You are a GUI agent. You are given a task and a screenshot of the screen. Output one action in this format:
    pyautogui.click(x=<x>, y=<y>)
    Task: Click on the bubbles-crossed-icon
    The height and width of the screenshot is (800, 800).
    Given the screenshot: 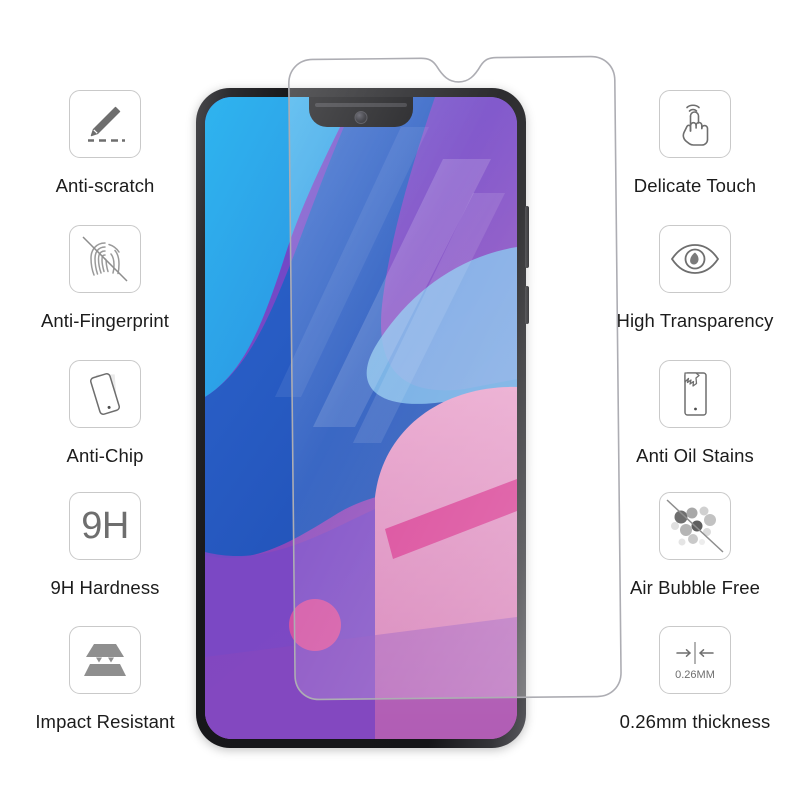 What is the action you would take?
    pyautogui.click(x=695, y=526)
    